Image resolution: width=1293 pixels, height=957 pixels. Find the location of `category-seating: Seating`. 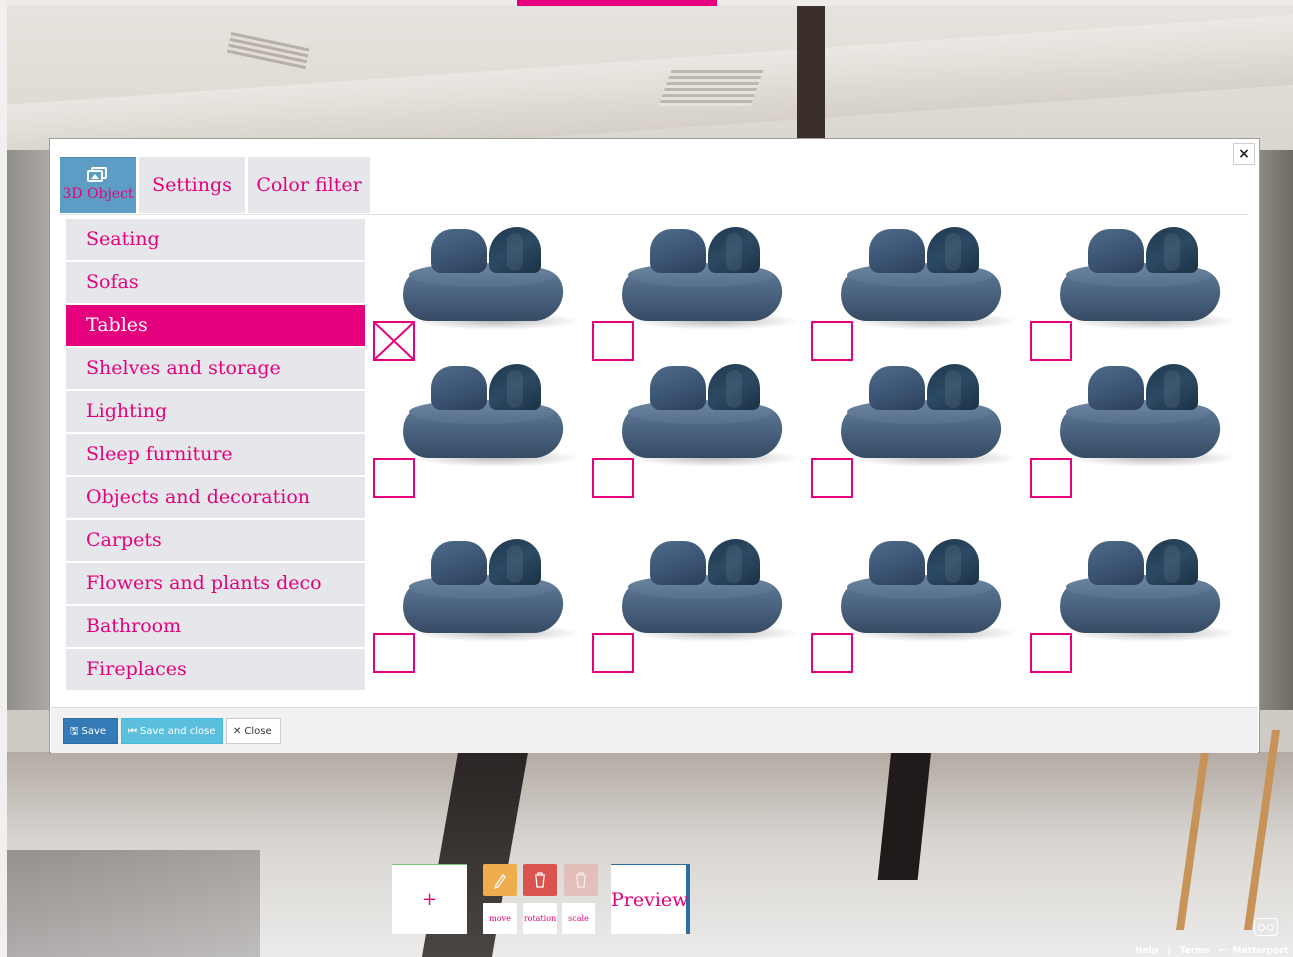

category-seating: Seating is located at coordinates (215, 239).